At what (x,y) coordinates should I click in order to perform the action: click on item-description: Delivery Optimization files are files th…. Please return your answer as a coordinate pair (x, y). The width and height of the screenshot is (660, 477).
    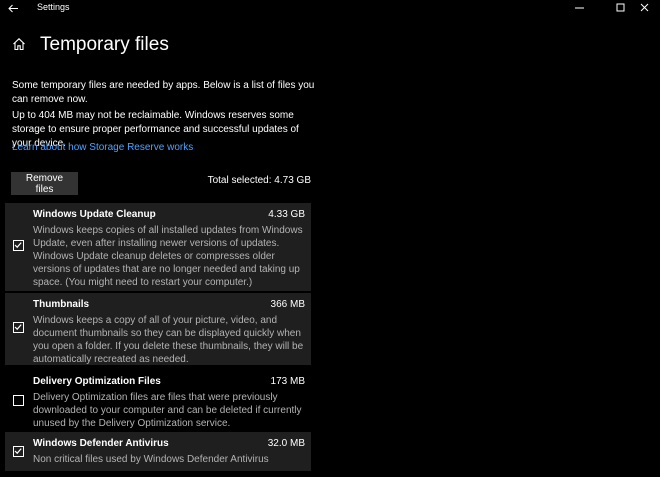
    Looking at the image, I should click on (167, 410).